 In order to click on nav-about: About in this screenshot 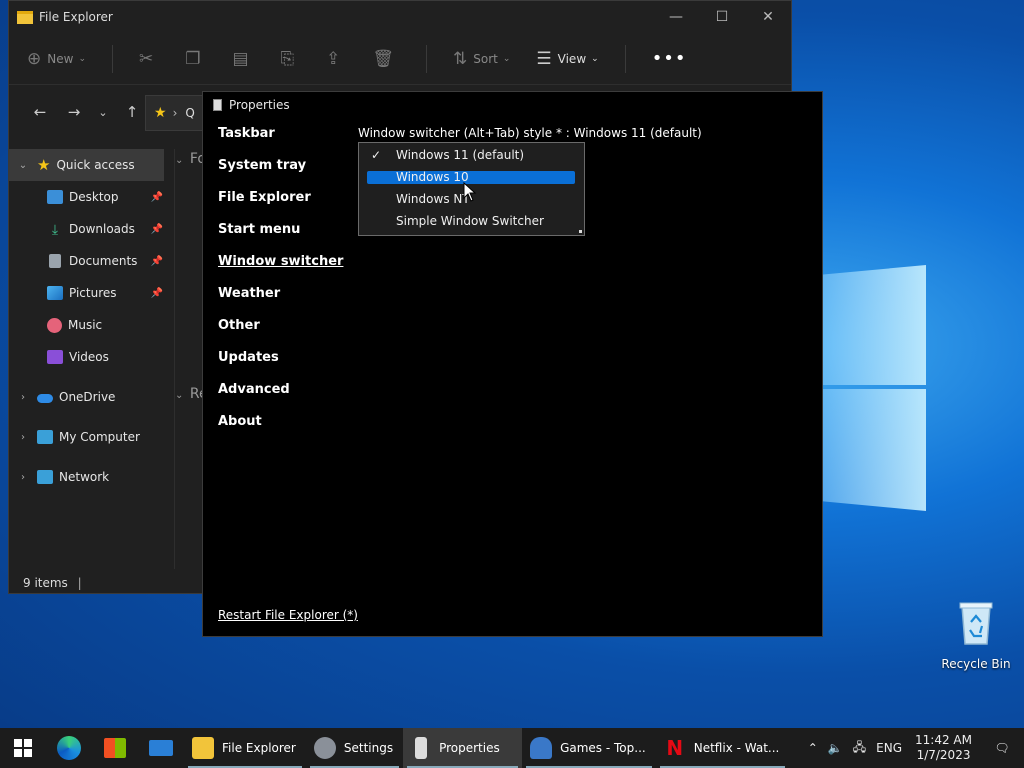, I will do `click(280, 430)`.